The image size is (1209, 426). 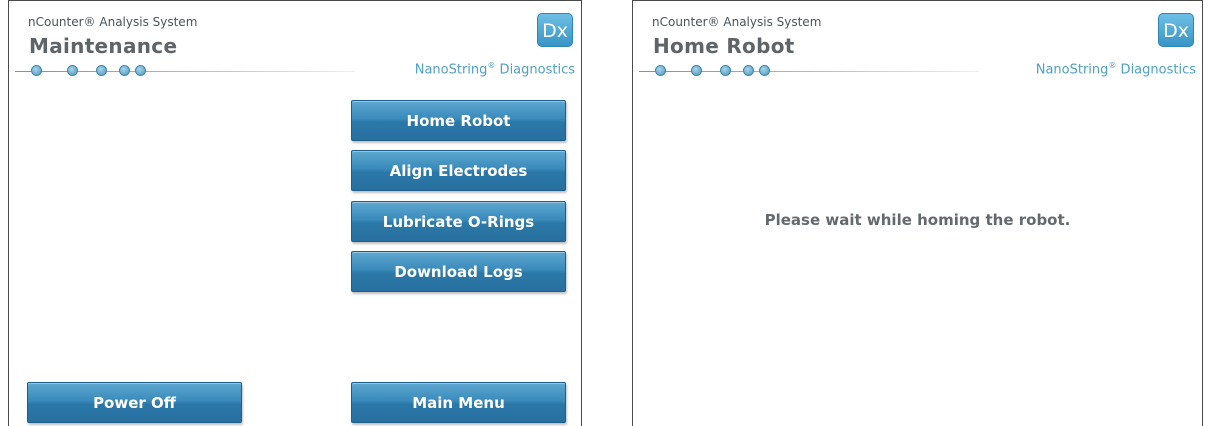 What do you see at coordinates (458, 221) in the screenshot?
I see `lubricate-orings-button: Lubricate O-Rings` at bounding box center [458, 221].